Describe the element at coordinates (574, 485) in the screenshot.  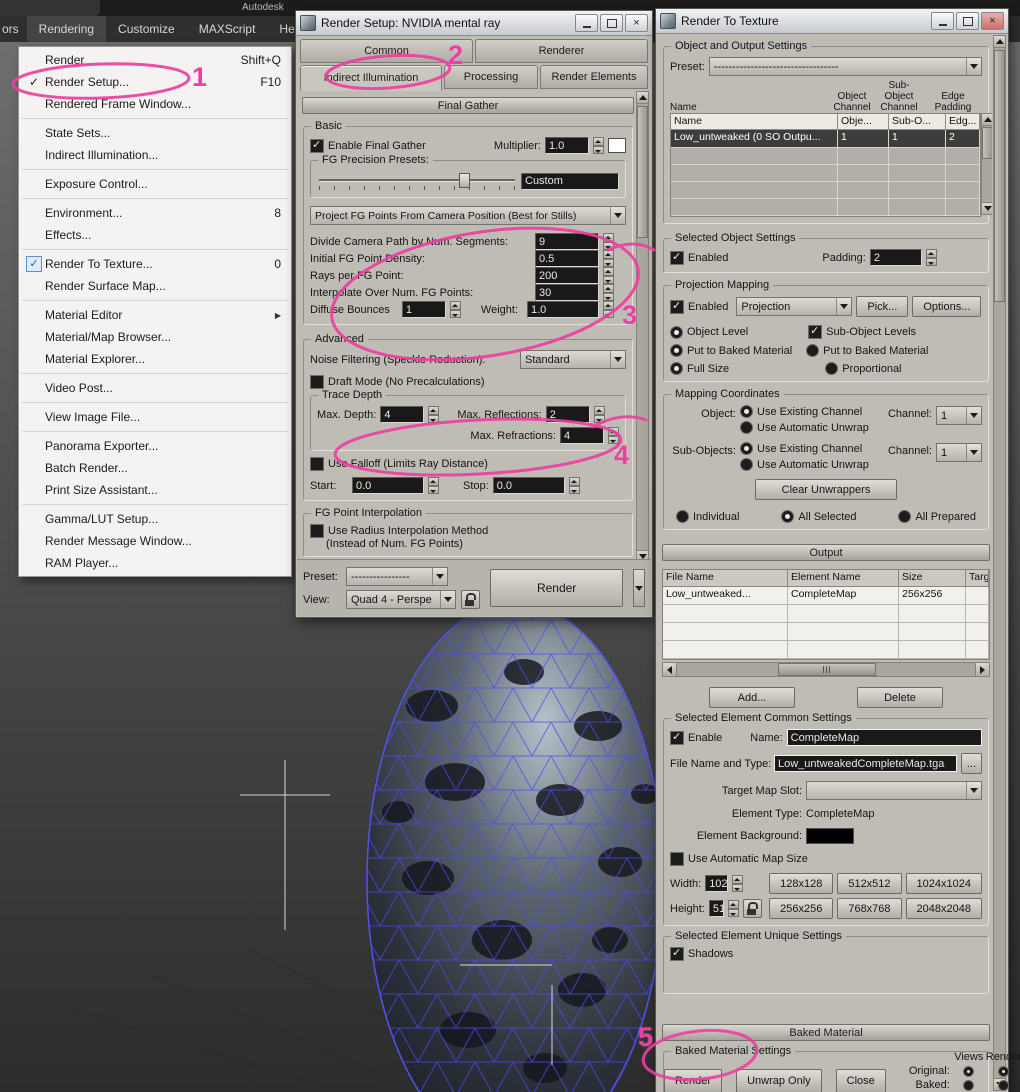
I see `falloff-stop-spinner` at that location.